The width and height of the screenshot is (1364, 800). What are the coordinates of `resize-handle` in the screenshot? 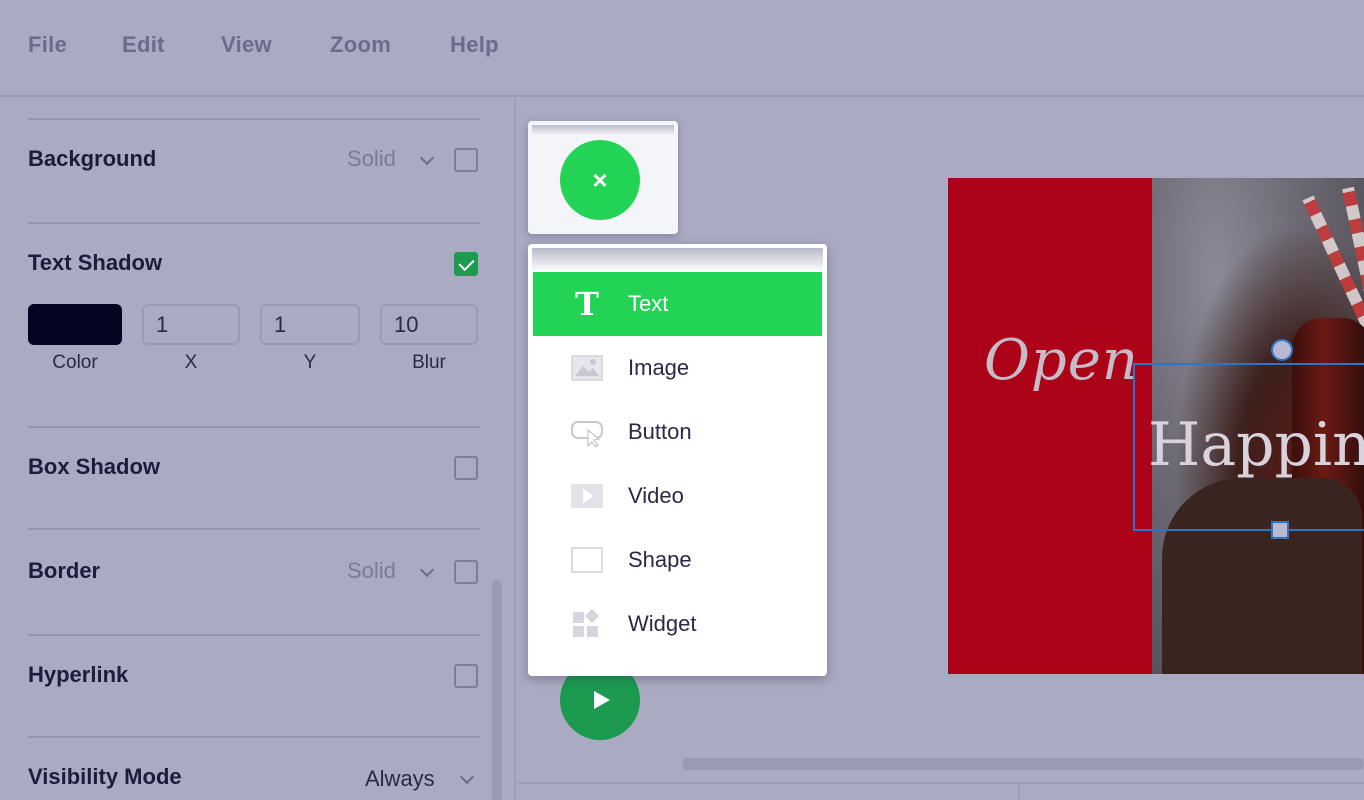 It's located at (1280, 530).